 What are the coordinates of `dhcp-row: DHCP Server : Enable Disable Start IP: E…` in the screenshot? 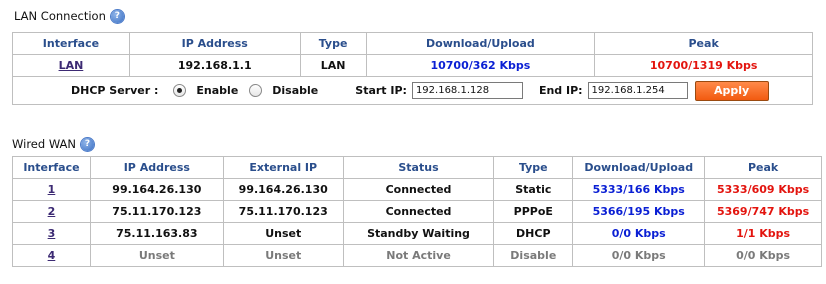 It's located at (412, 90).